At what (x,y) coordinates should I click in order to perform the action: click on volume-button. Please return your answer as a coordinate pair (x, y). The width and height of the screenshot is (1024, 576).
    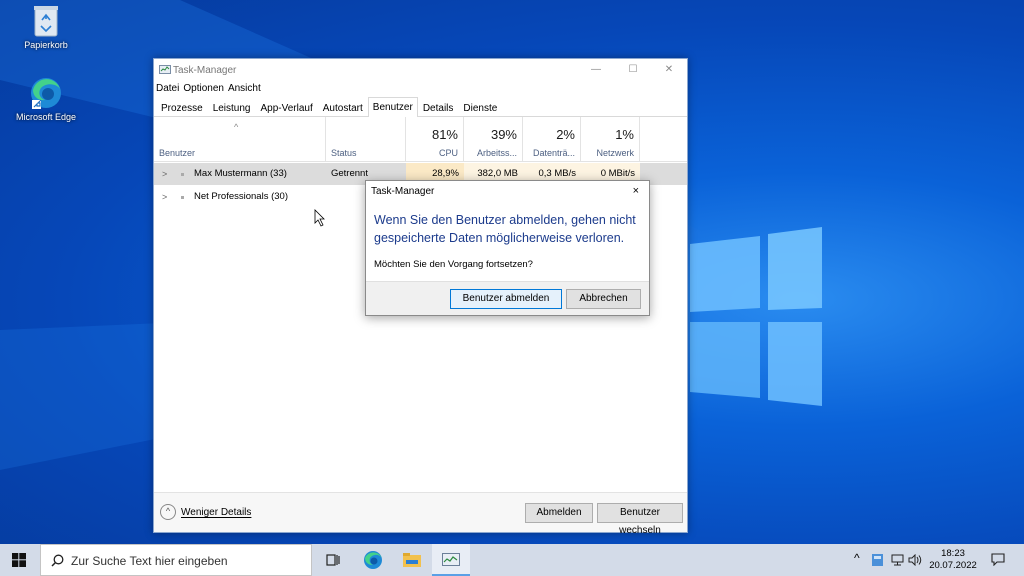
    Looking at the image, I should click on (915, 560).